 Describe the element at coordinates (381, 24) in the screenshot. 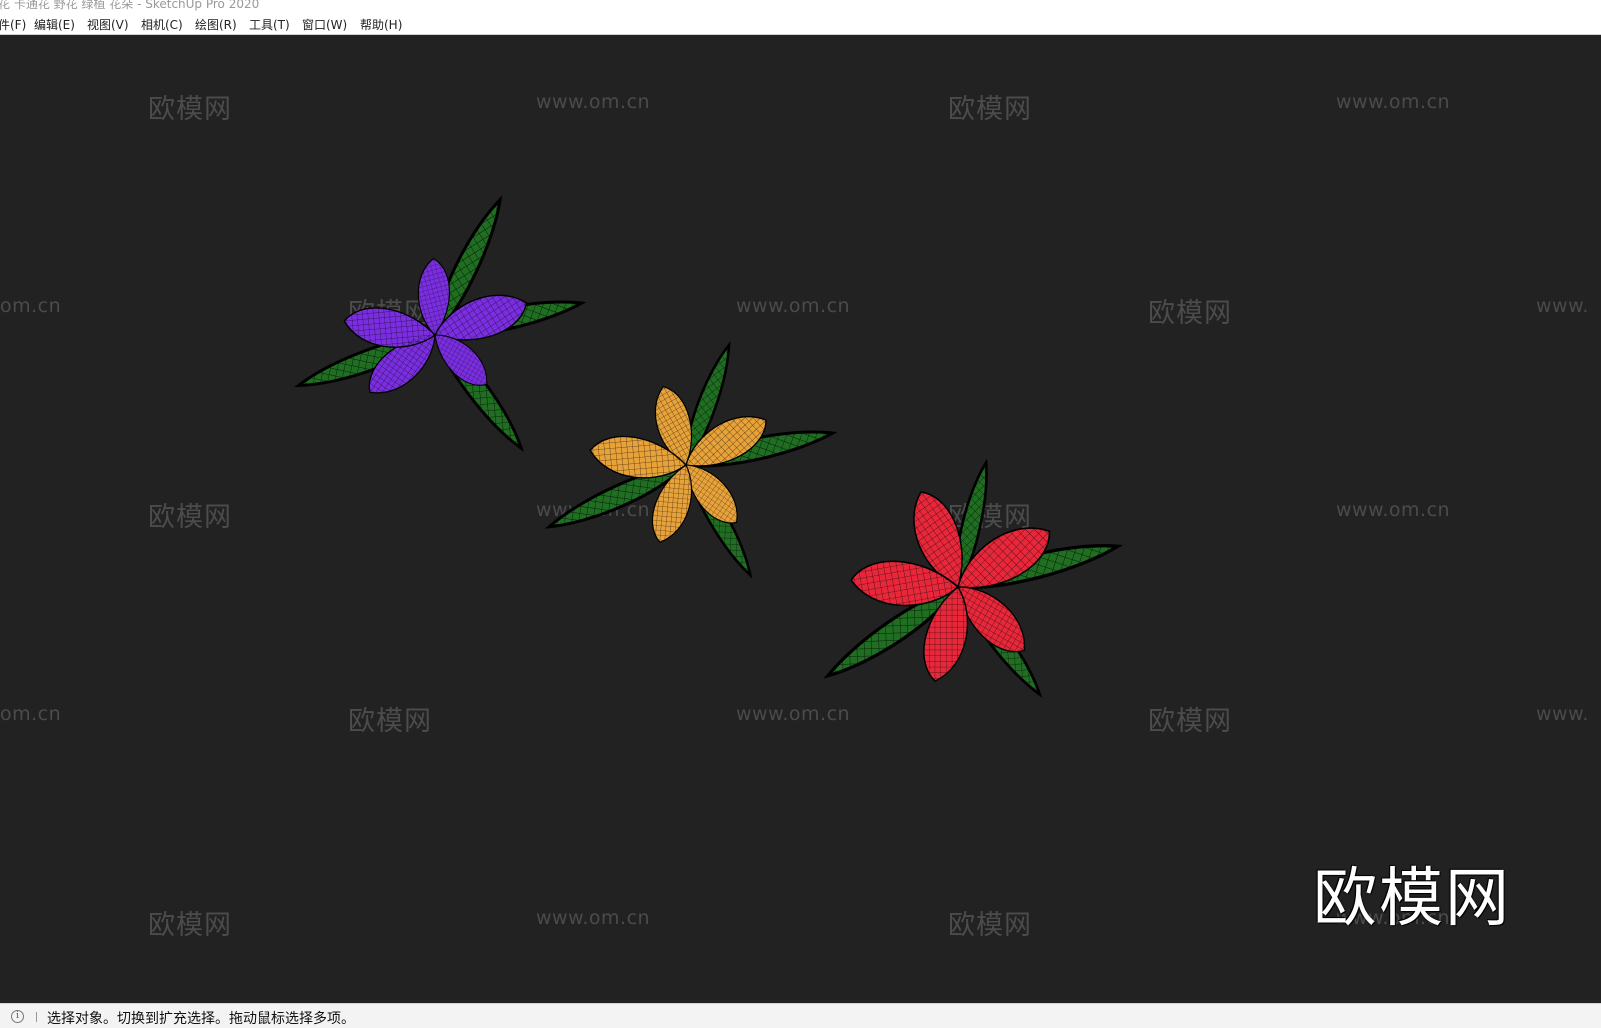

I see `menu-help: 帮助(H)` at that location.